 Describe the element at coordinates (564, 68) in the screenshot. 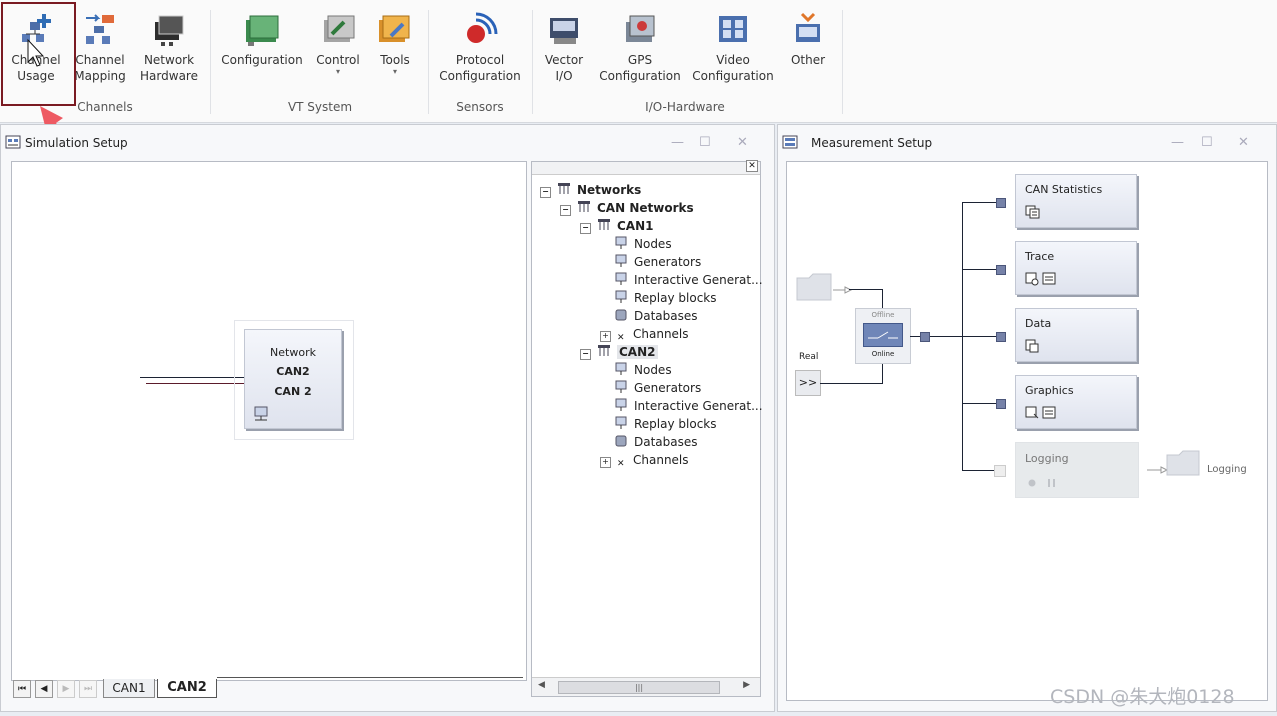

I see `vector-io-label: Vector I/O` at that location.